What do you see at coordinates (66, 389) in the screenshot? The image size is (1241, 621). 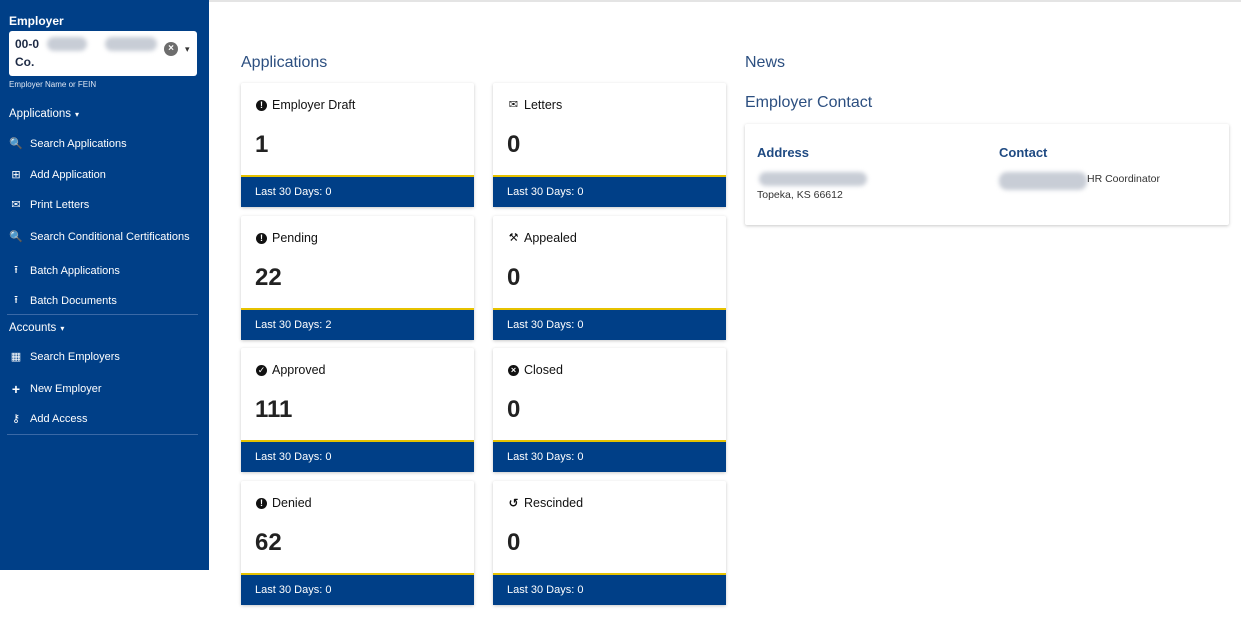 I see `sidebar-item-label: New Employer` at bounding box center [66, 389].